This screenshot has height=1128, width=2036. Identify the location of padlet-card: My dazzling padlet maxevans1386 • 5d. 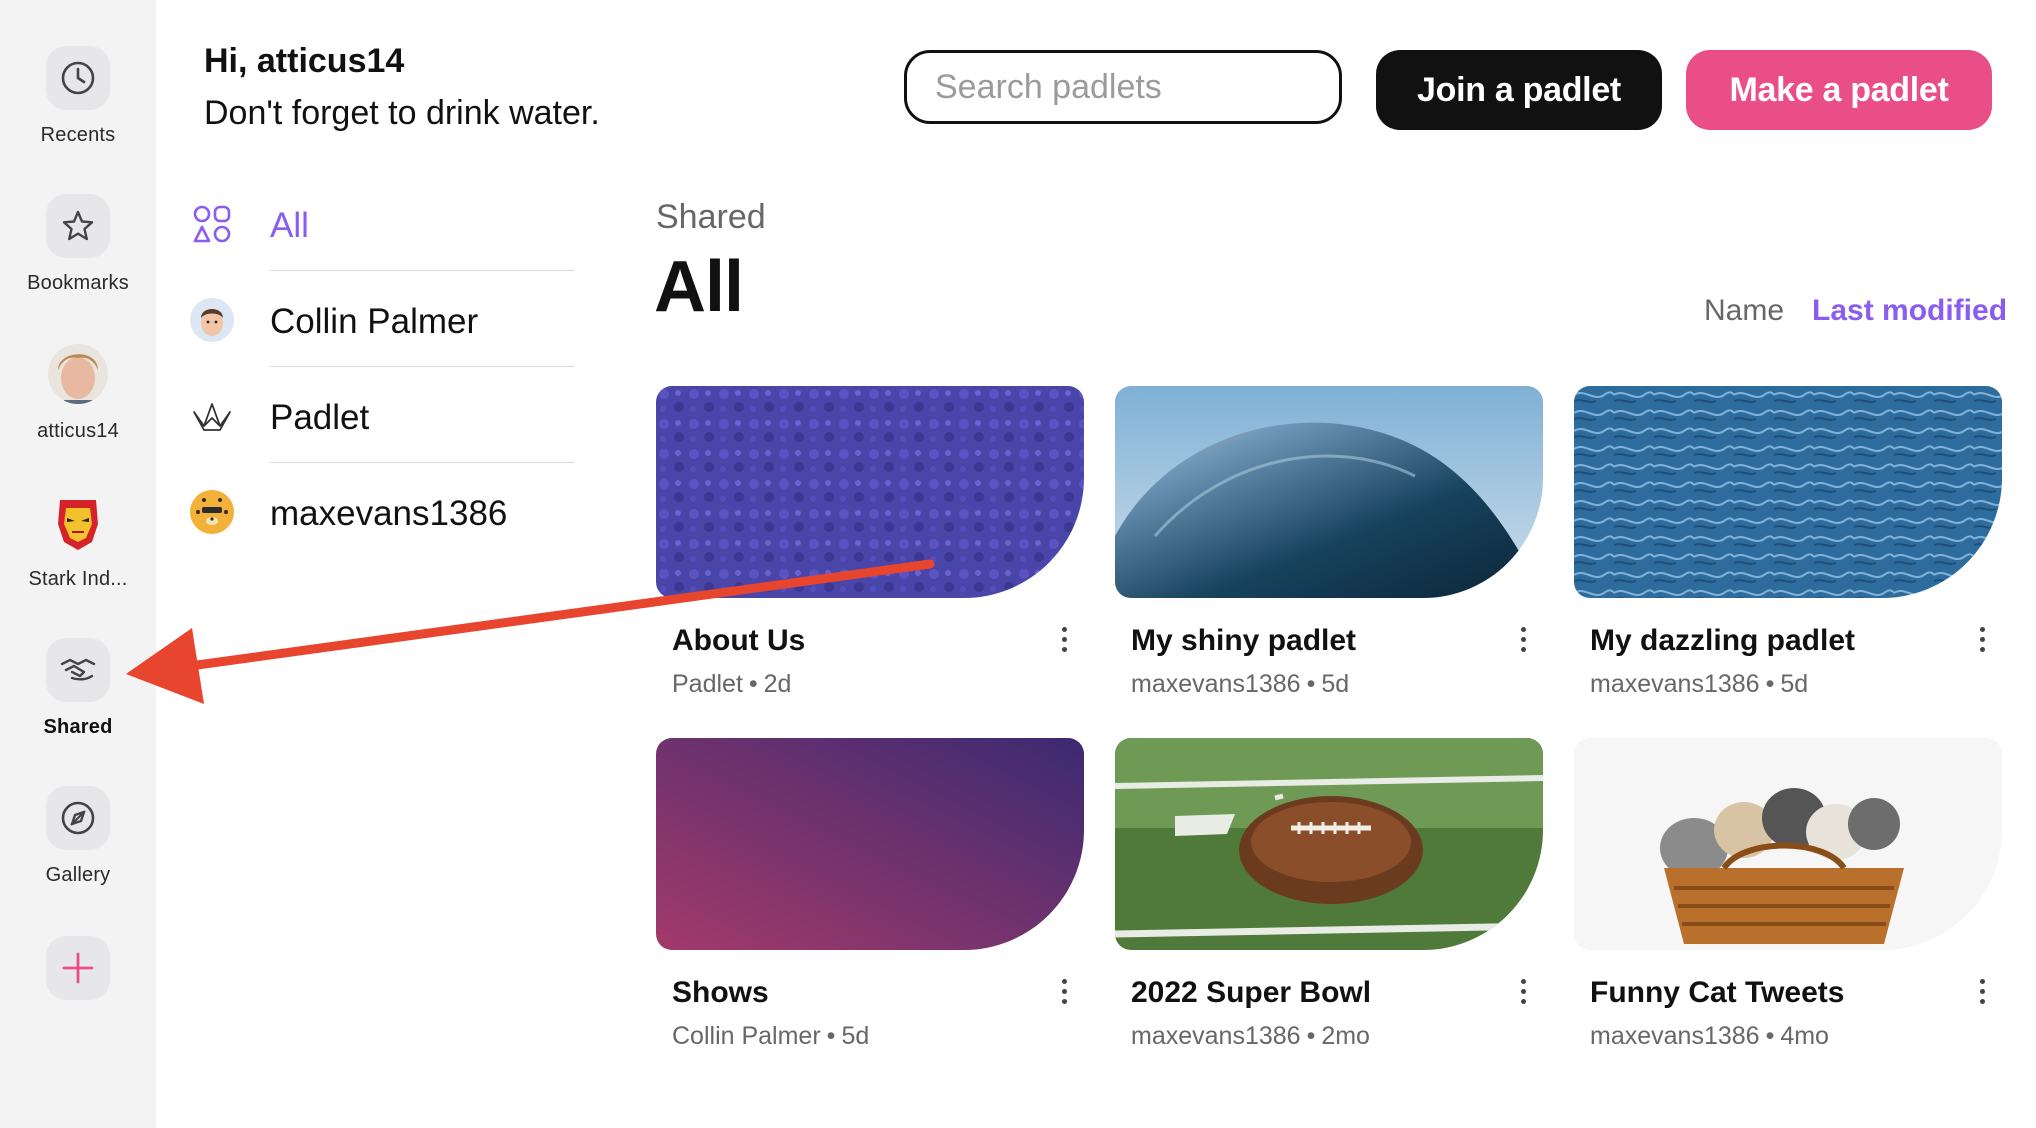
(1788, 551).